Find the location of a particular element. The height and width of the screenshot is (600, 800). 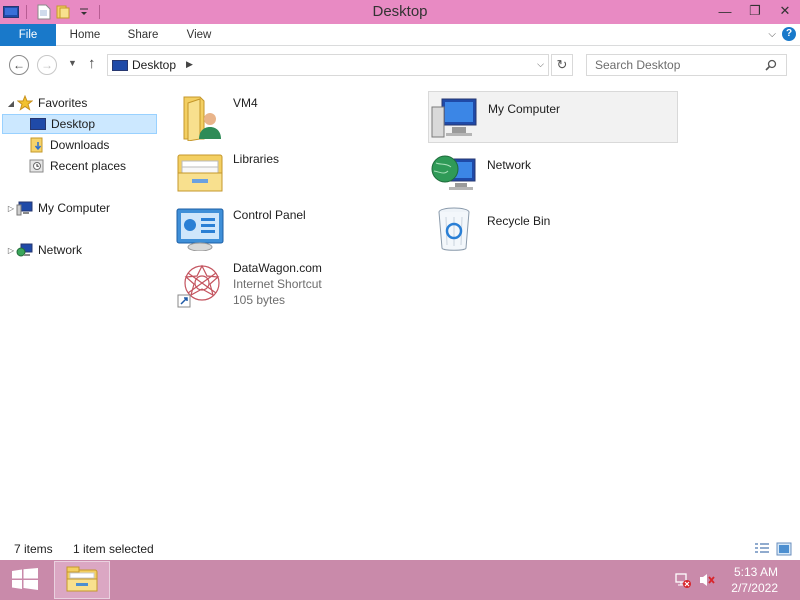

sidebar-item-network: ▷ Network is located at coordinates (81, 250).